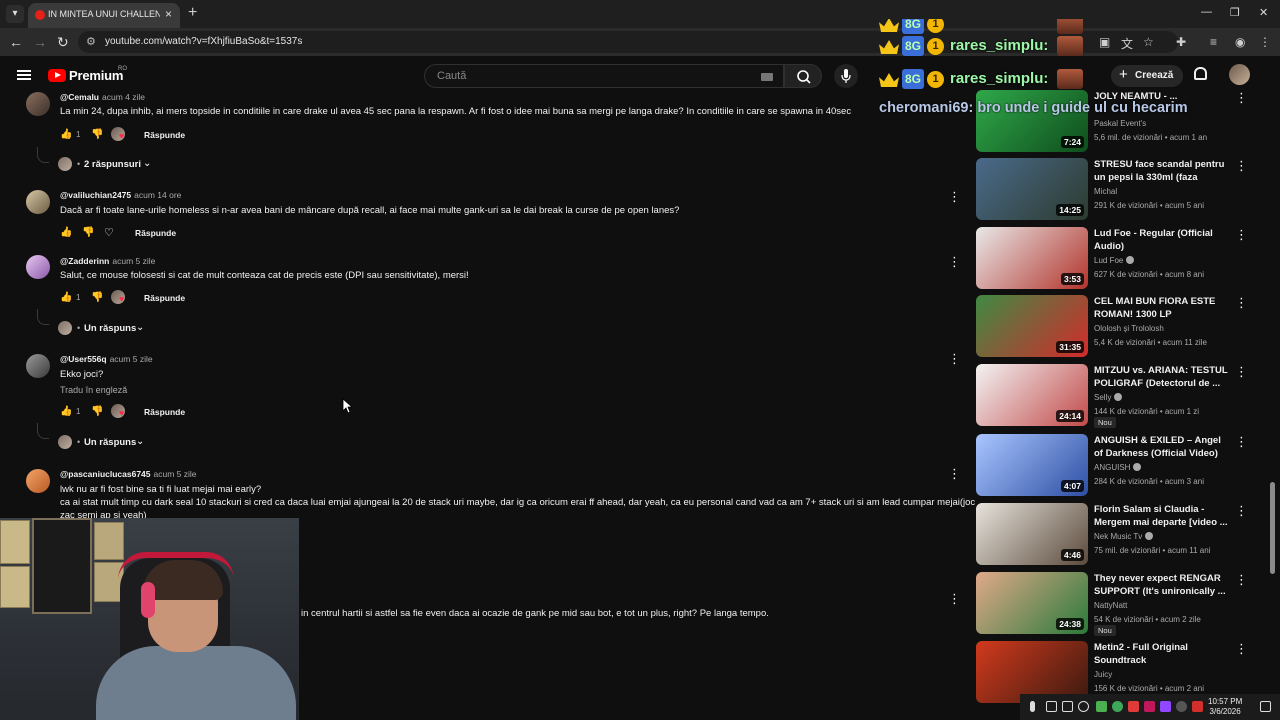 The image size is (1280, 720). What do you see at coordinates (1032, 603) in the screenshot?
I see `video-thumbnail: 24:38` at bounding box center [1032, 603].